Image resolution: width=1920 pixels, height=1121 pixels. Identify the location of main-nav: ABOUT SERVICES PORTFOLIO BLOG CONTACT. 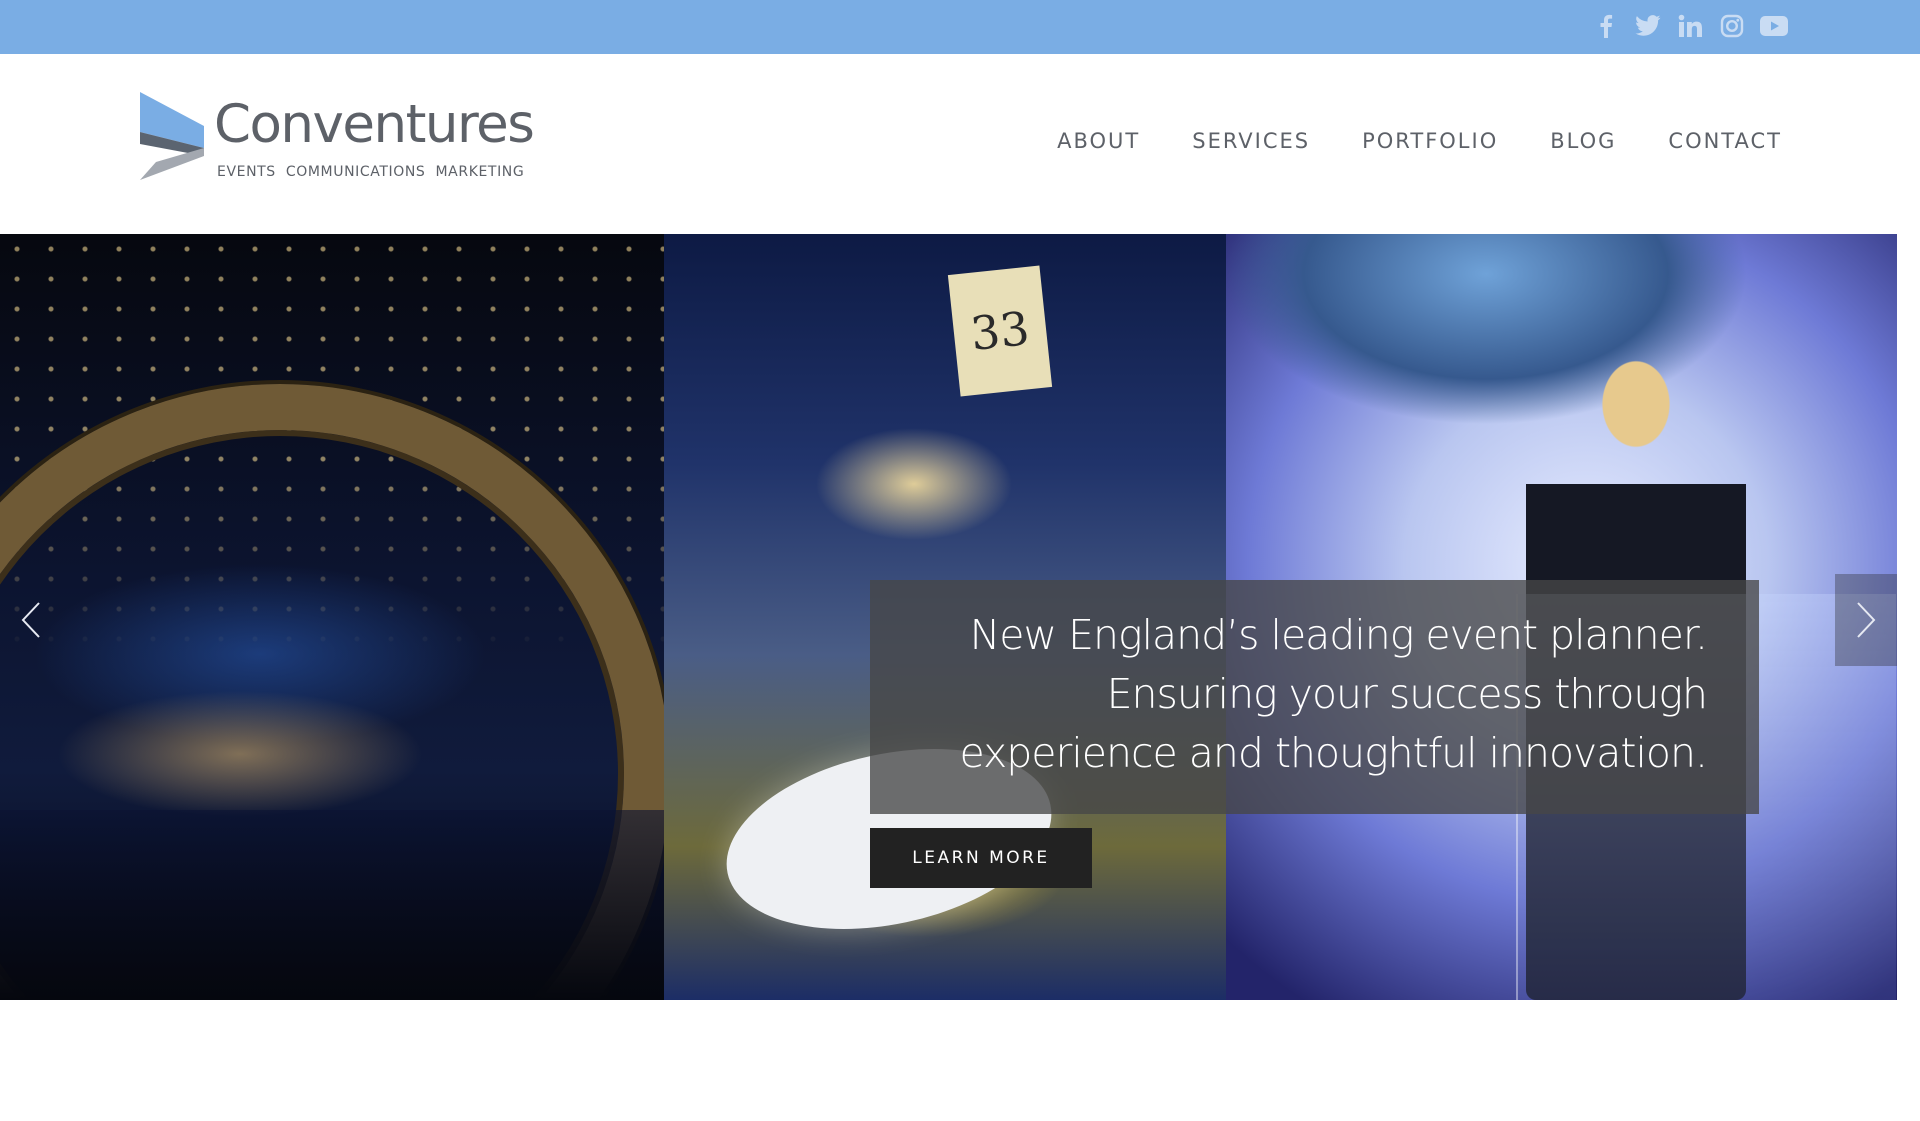
(1419, 141).